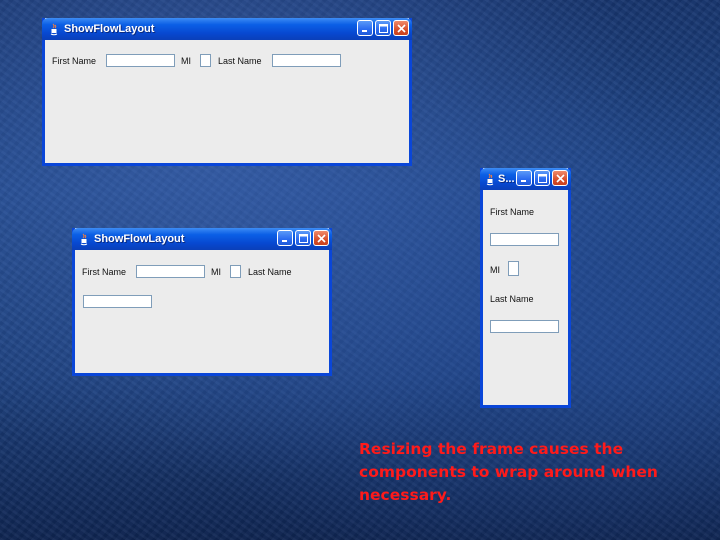  Describe the element at coordinates (525, 288) in the screenshot. I see `window-narrow: S... First Name MI Last Name` at that location.